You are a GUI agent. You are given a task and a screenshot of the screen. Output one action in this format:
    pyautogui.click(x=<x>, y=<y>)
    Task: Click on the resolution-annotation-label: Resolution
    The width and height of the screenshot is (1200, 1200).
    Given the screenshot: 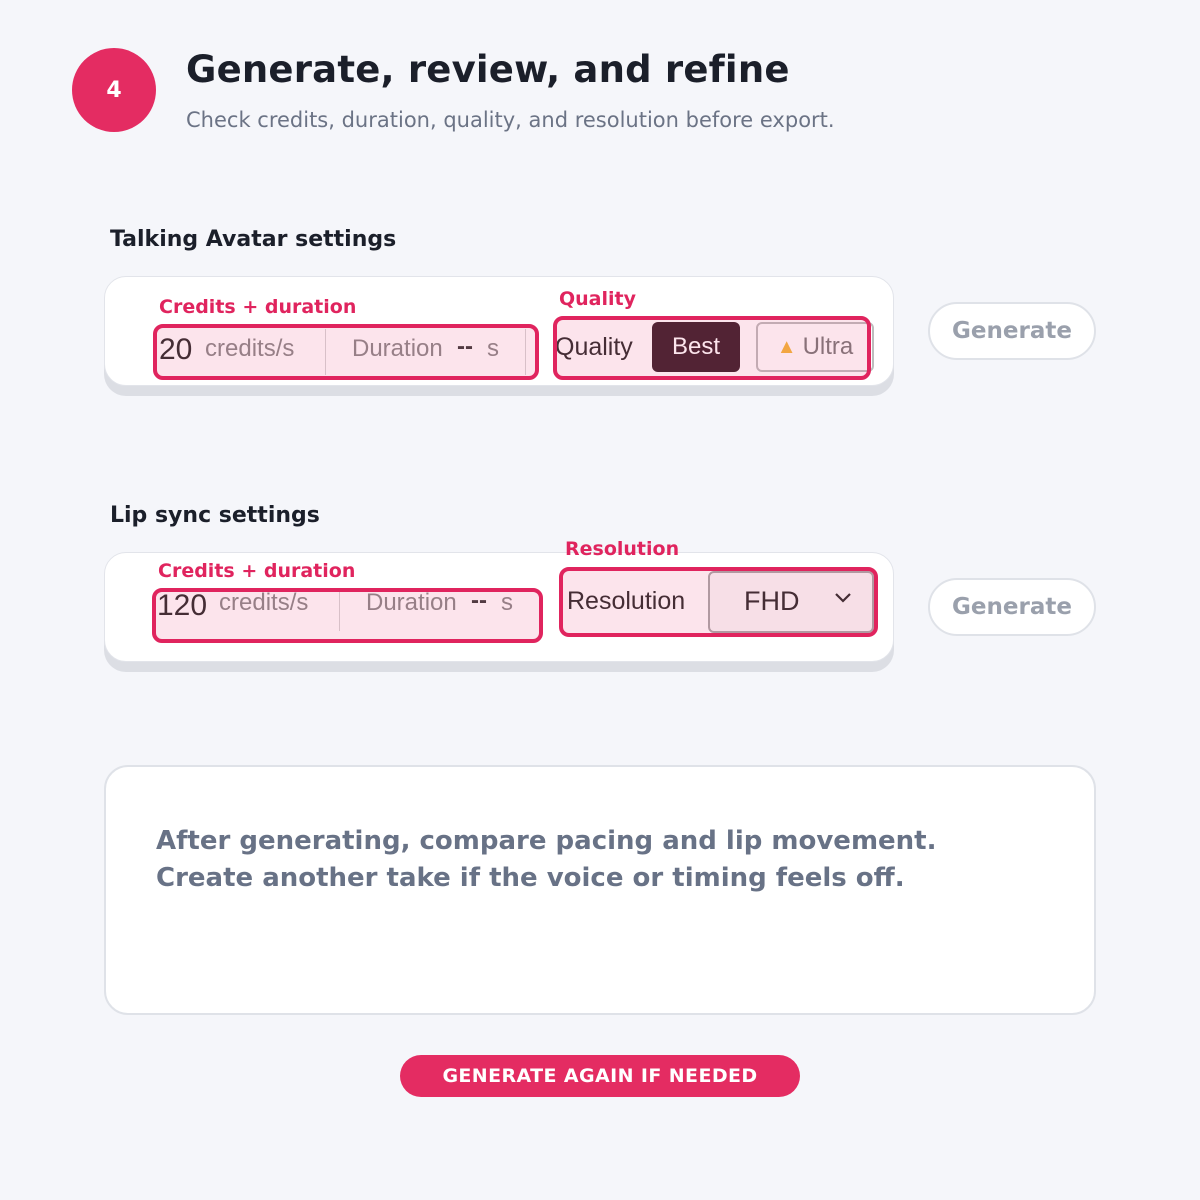 What is the action you would take?
    pyautogui.click(x=622, y=549)
    